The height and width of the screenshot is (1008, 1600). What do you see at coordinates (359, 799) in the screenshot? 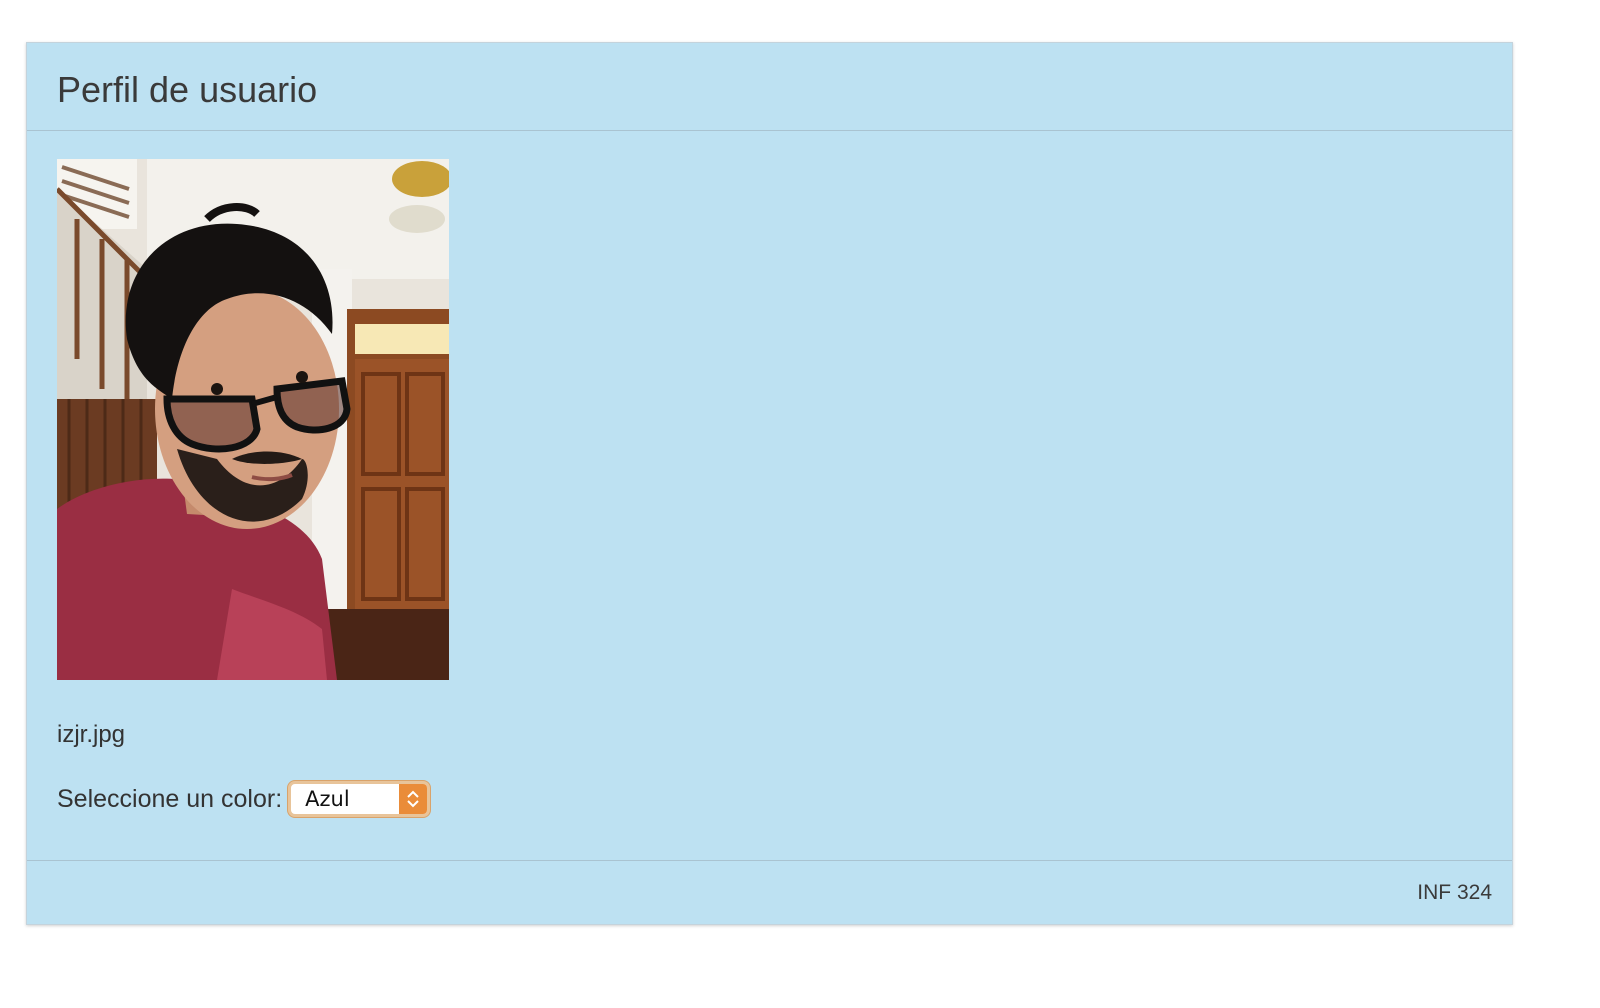
I see `color-select: Azul` at bounding box center [359, 799].